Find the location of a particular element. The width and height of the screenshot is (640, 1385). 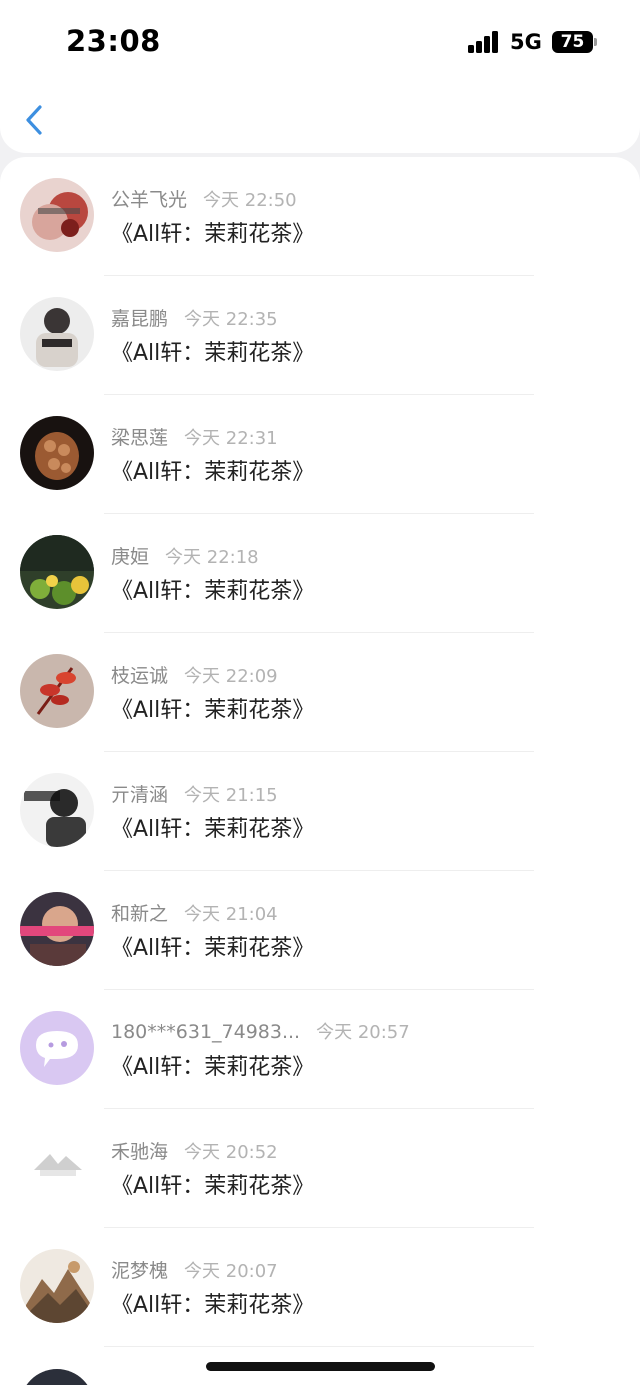

comment-author: 梁思莲 今天 22:31 is located at coordinates (194, 438).